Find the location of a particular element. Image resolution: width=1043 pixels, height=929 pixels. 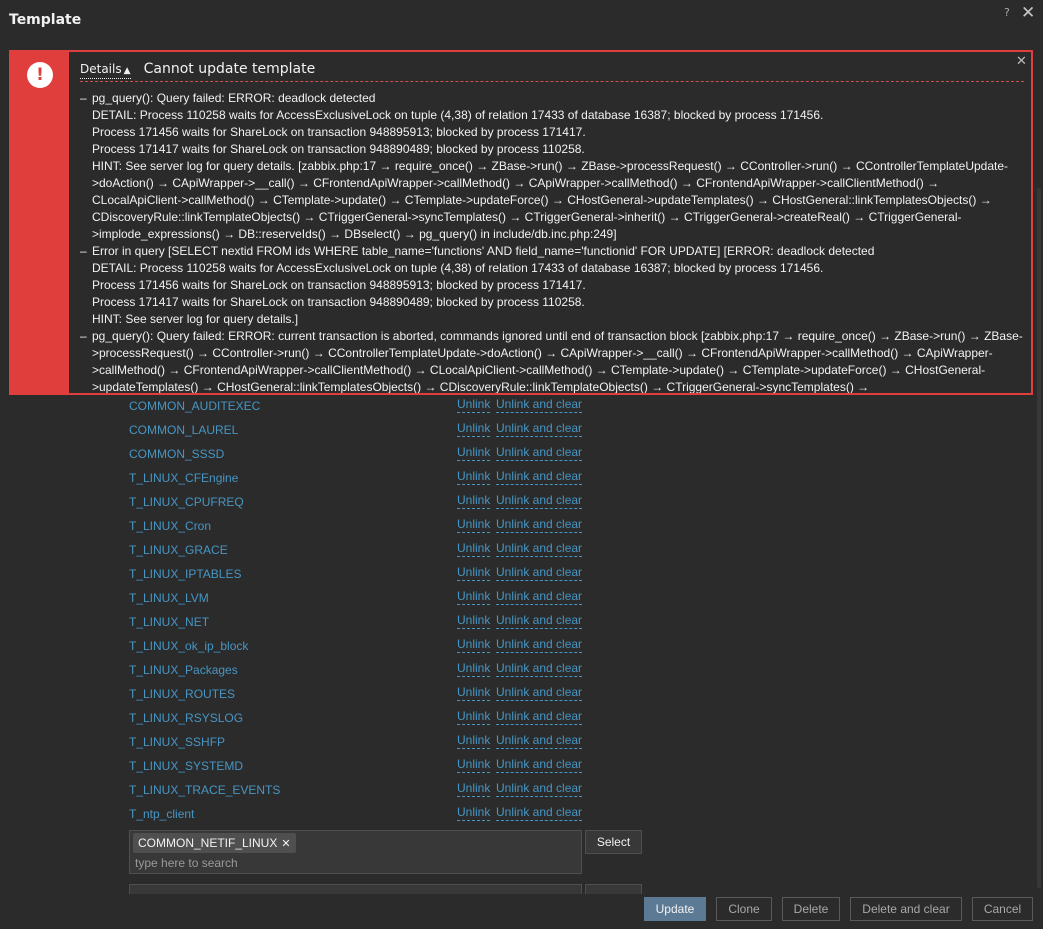

delete-and-clear-button: Delete and clear is located at coordinates (906, 909).